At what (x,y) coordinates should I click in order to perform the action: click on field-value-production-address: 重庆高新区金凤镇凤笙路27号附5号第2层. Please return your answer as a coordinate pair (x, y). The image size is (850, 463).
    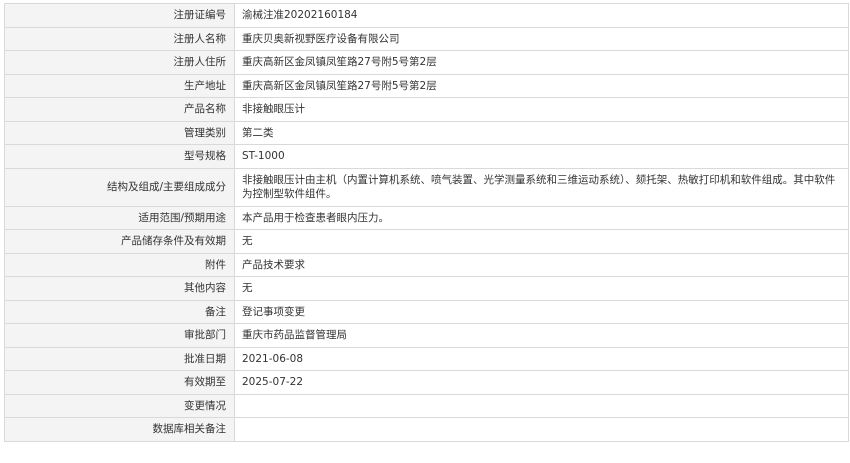
    Looking at the image, I should click on (541, 85).